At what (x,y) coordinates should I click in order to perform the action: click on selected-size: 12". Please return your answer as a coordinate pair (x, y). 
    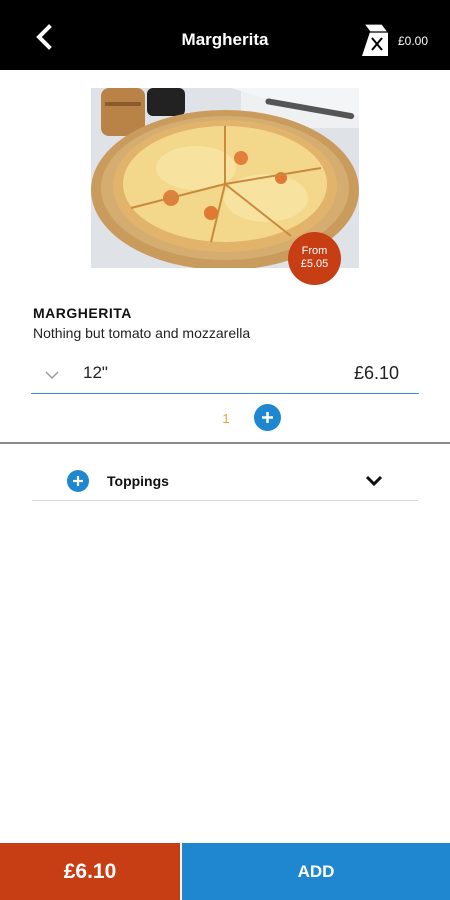
    Looking at the image, I should click on (95, 372).